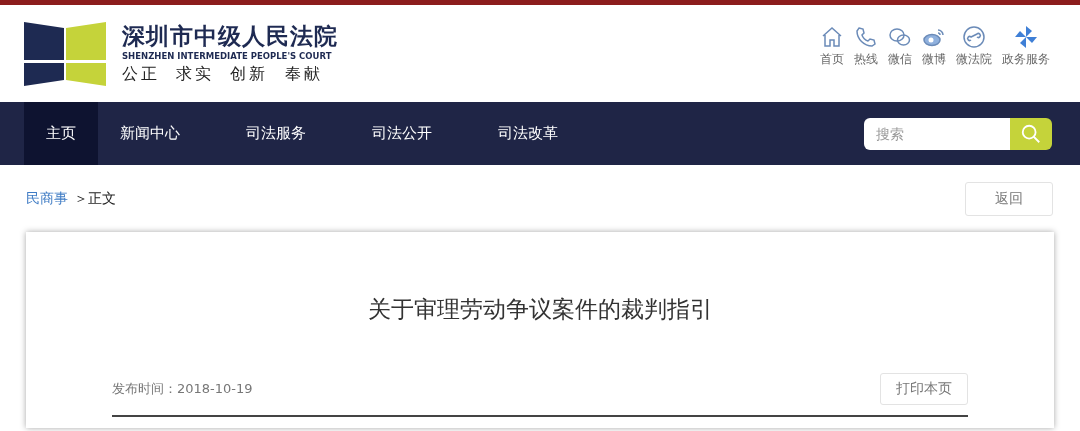  What do you see at coordinates (866, 37) in the screenshot?
I see `phone-icon` at bounding box center [866, 37].